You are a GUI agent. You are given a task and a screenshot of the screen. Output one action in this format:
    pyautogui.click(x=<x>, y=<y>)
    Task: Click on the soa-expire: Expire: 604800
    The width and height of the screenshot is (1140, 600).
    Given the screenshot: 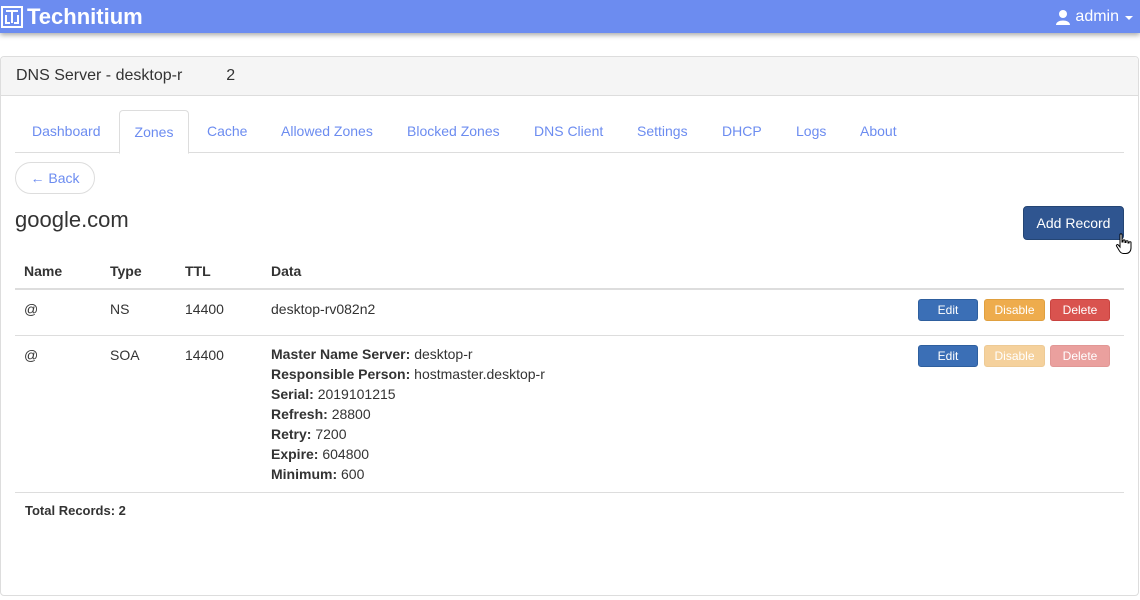 What is the action you would take?
    pyautogui.click(x=320, y=454)
    